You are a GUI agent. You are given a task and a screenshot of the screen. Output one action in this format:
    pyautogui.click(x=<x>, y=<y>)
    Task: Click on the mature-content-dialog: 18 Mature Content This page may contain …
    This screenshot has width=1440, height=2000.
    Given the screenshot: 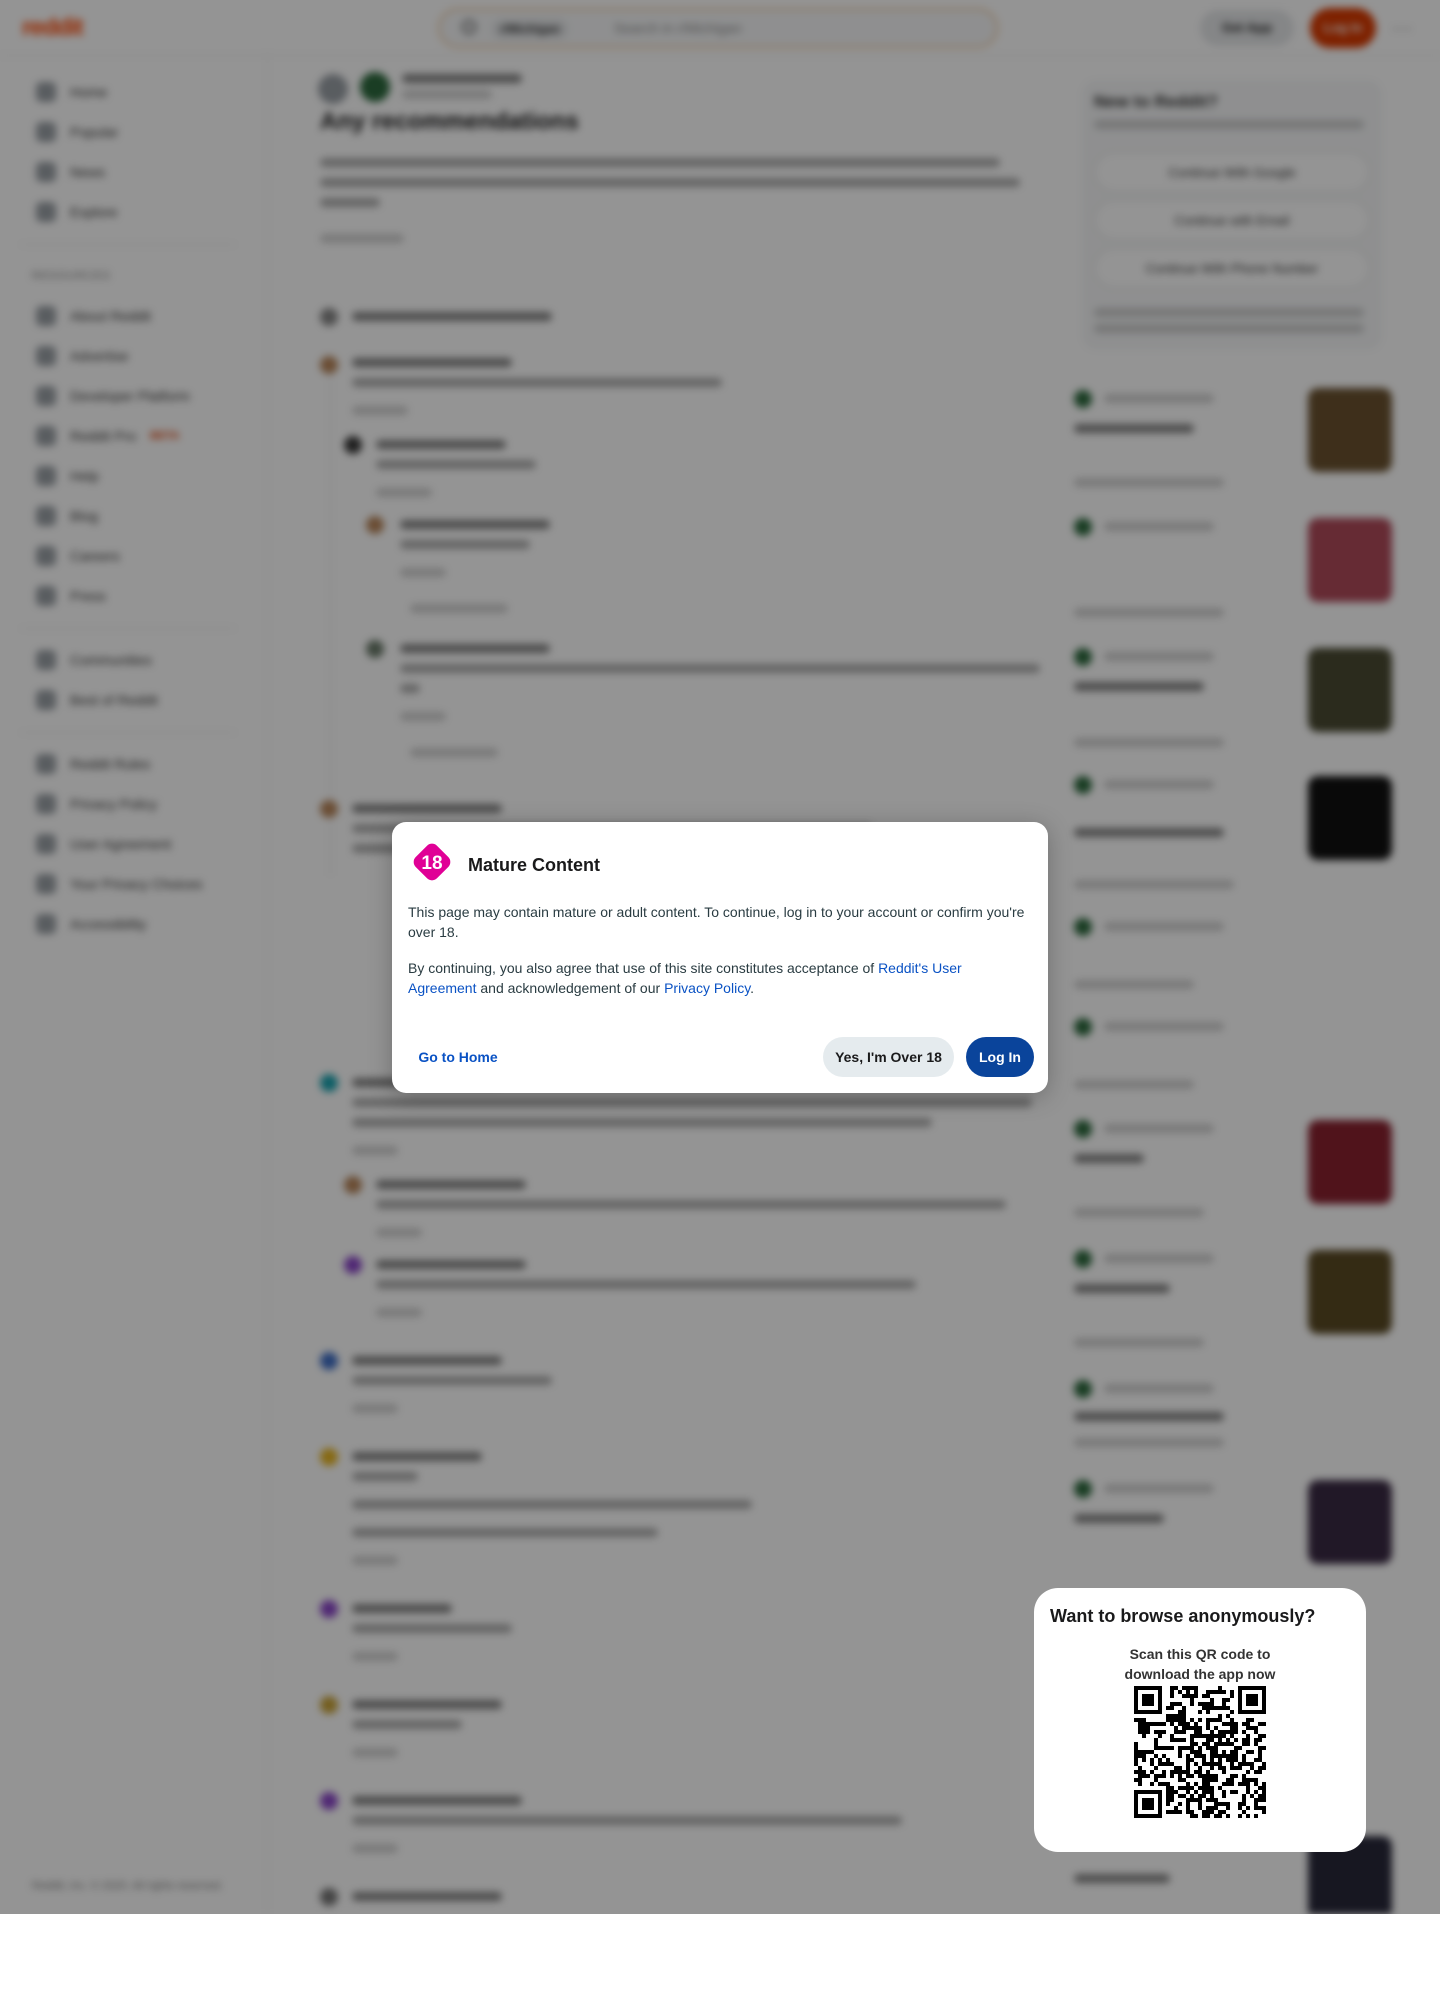 What is the action you would take?
    pyautogui.click(x=720, y=957)
    